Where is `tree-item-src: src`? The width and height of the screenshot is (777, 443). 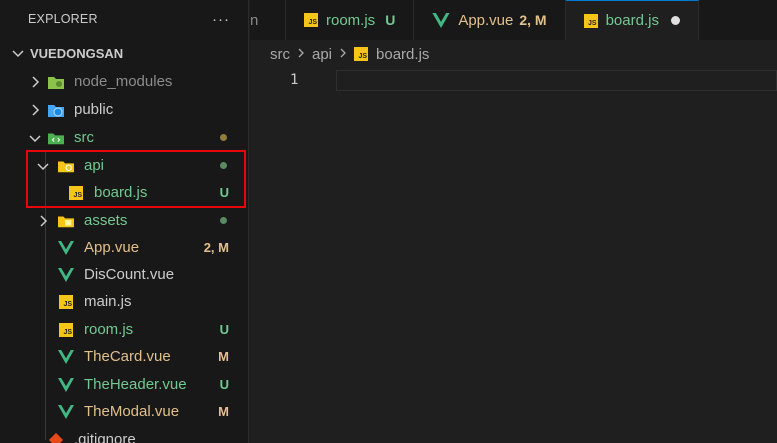 tree-item-src: src is located at coordinates (124, 137).